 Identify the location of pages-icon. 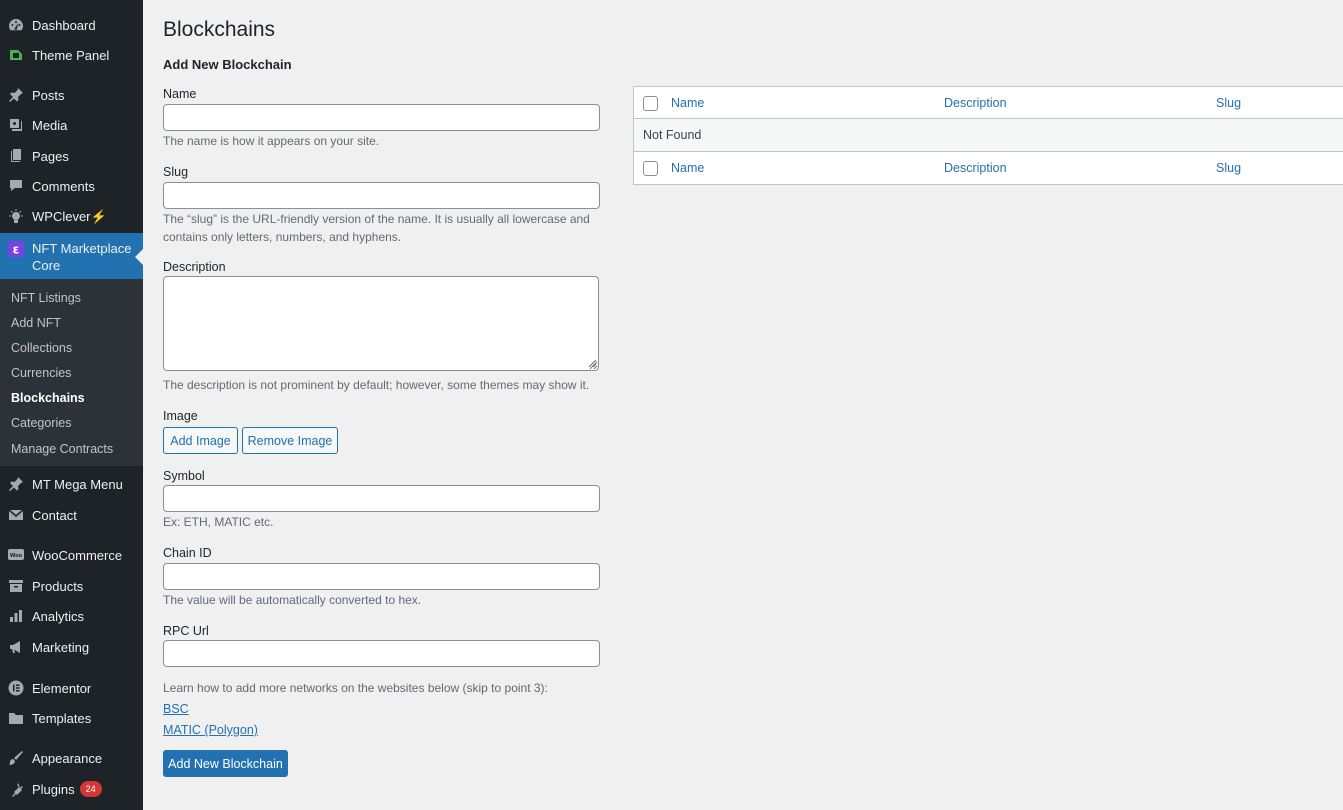
(16, 156).